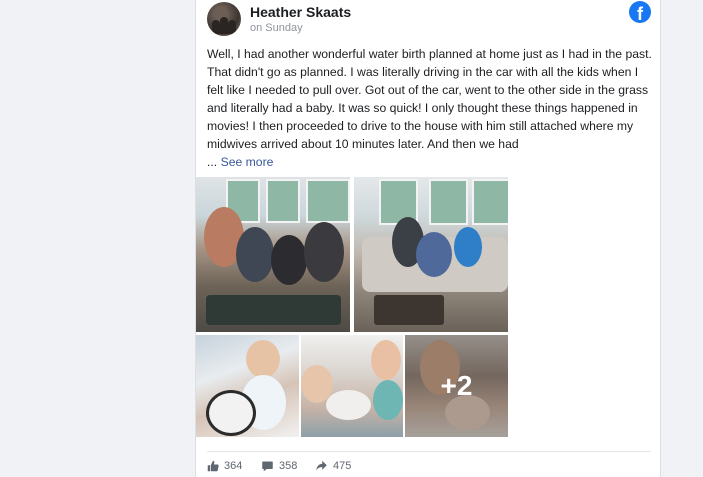  I want to click on divider, so click(429, 451).